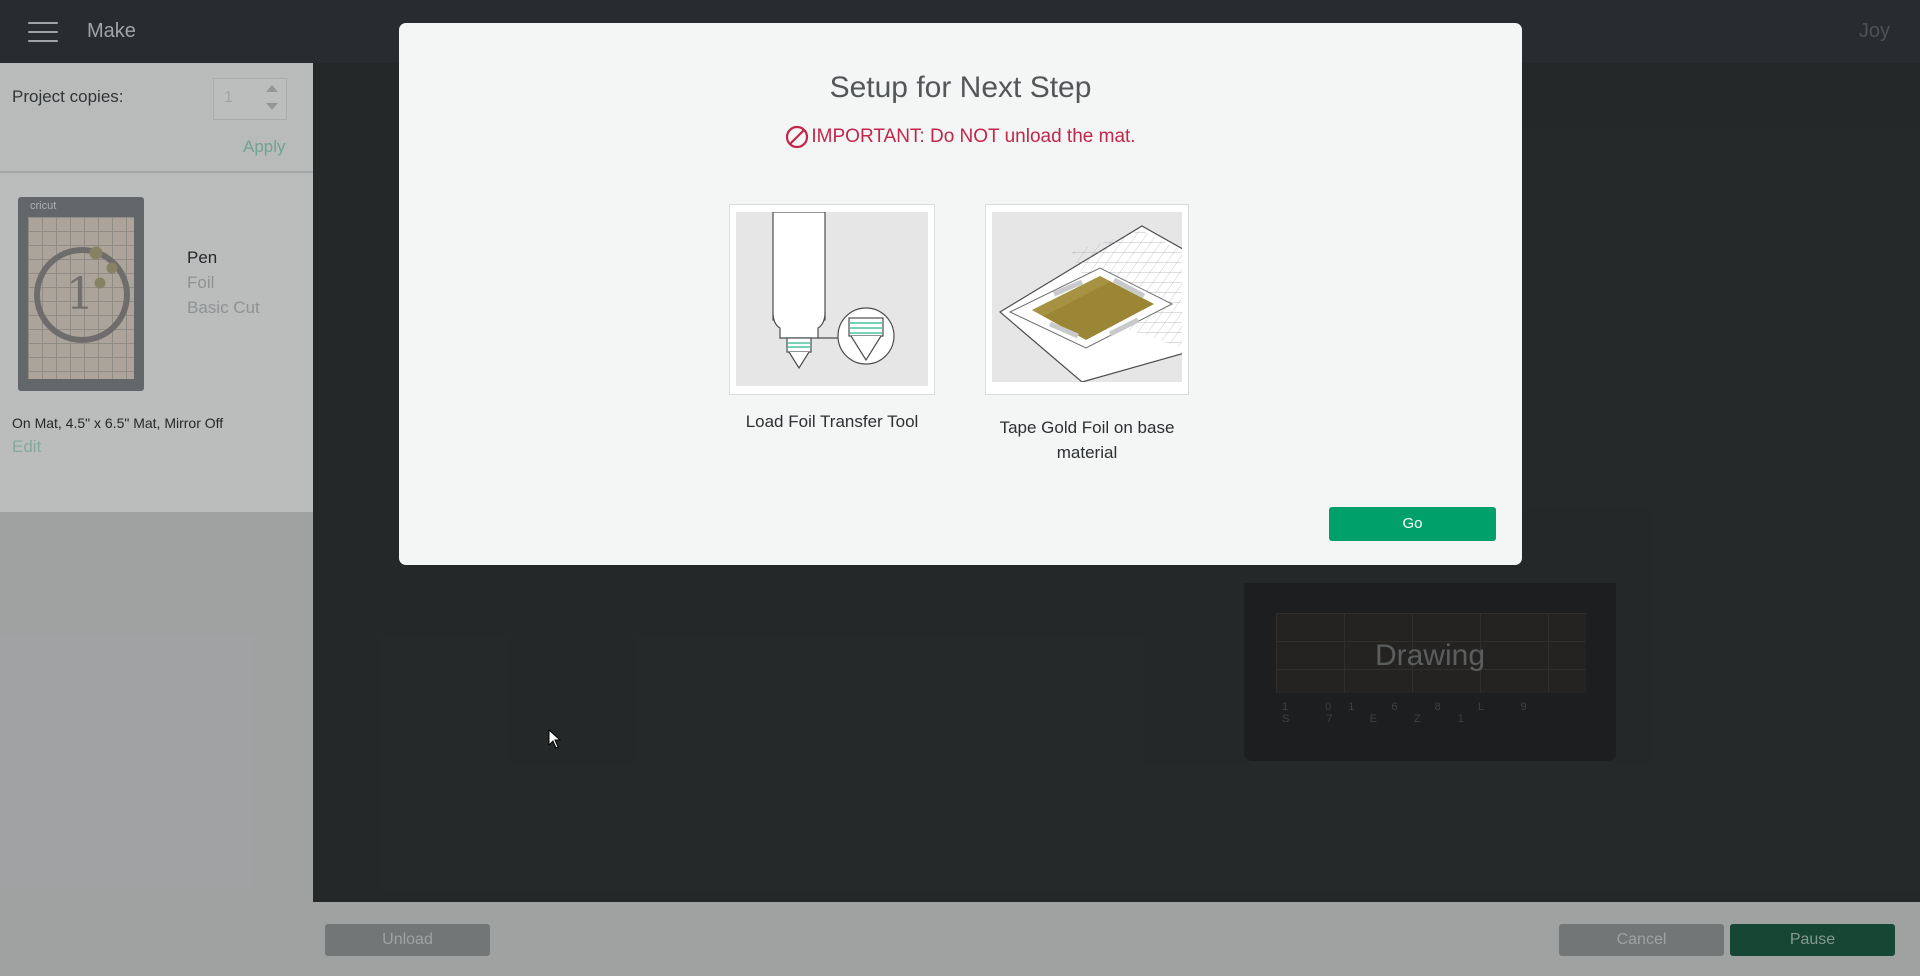 The width and height of the screenshot is (1920, 976). Describe the element at coordinates (1087, 440) in the screenshot. I see `step-label-gold-foil: Tape Gold Foil on base material` at that location.